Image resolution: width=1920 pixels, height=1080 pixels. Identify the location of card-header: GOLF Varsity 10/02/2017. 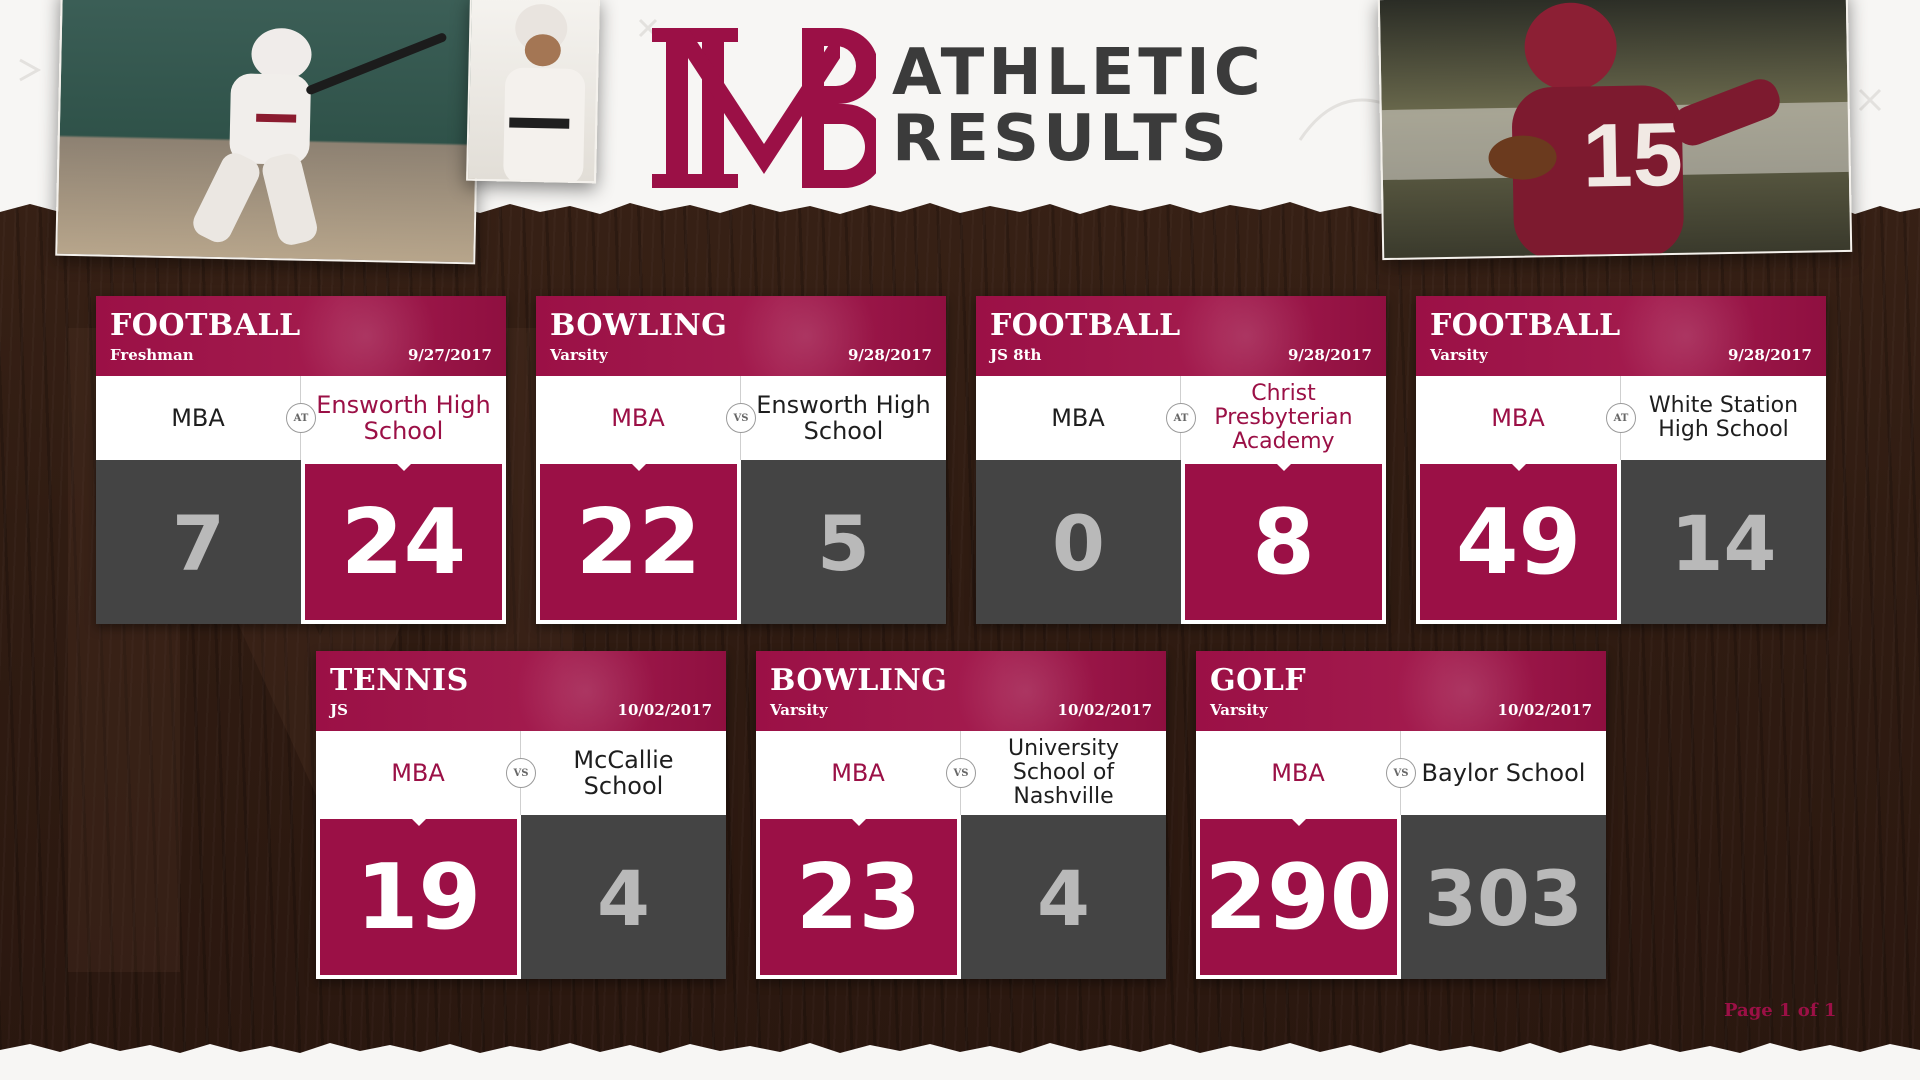
(1401, 691).